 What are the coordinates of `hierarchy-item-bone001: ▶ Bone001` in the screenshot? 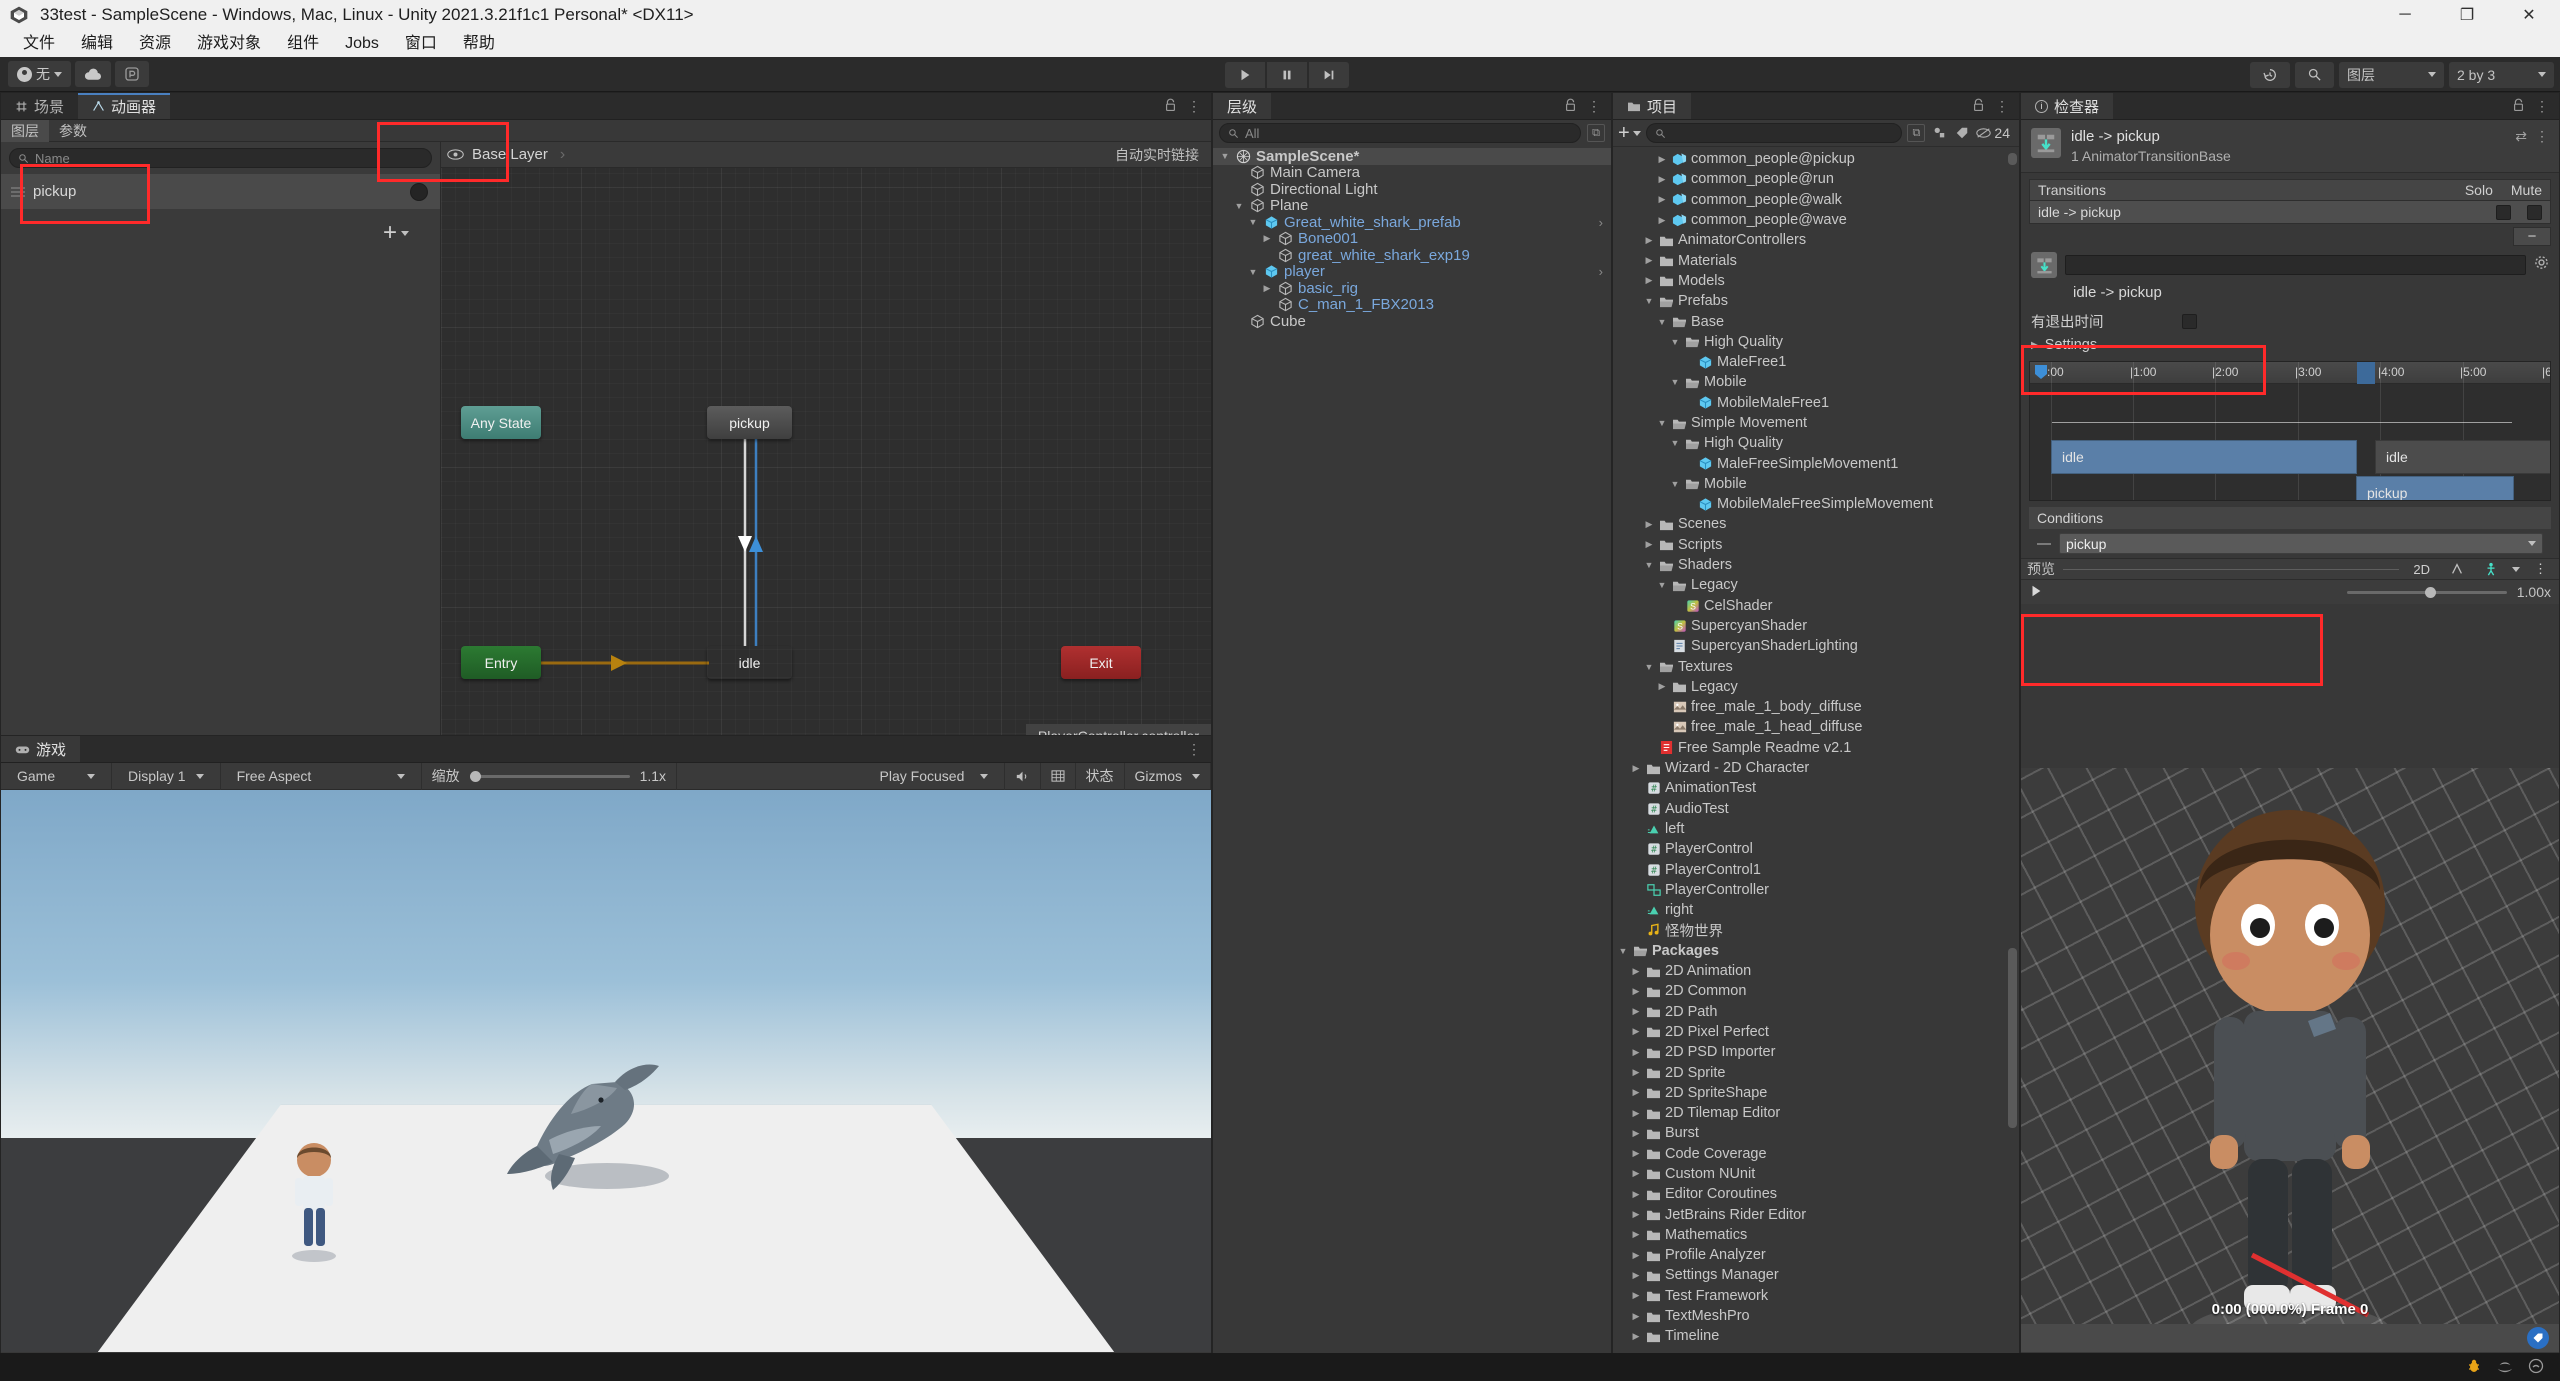 It's located at (1412, 238).